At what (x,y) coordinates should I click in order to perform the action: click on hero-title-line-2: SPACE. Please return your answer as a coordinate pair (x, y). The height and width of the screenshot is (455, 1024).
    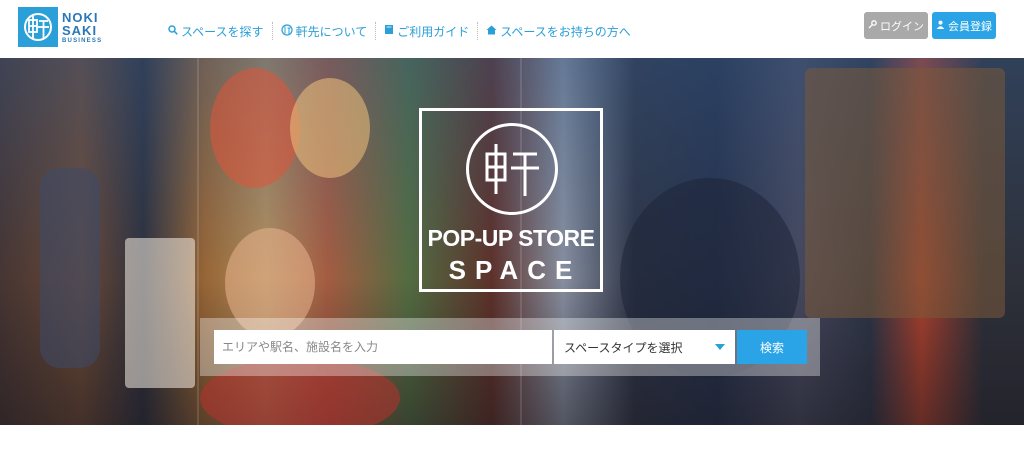
    Looking at the image, I should click on (515, 270).